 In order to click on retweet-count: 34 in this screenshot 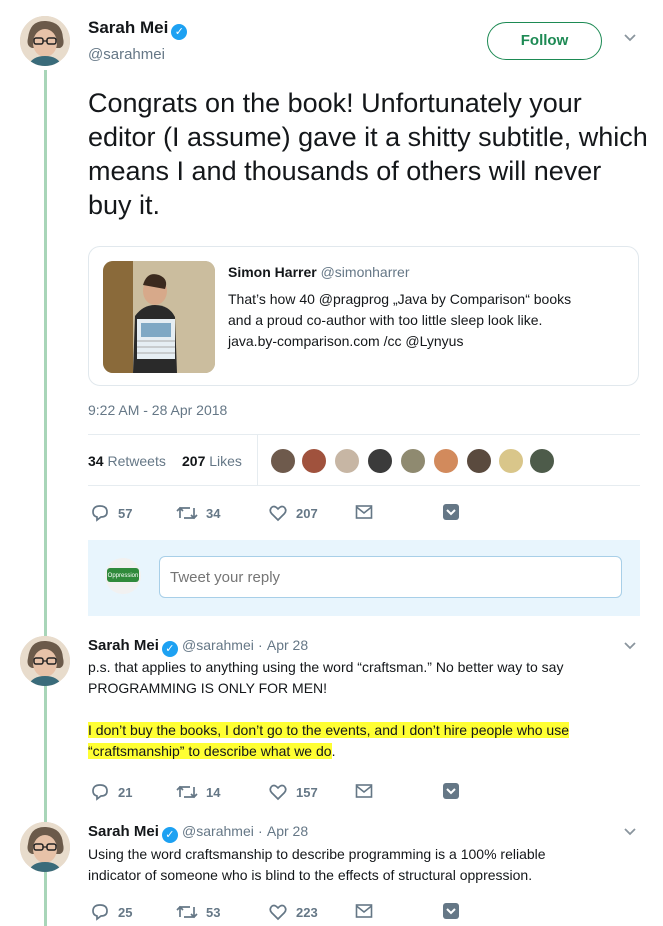, I will do `click(213, 513)`.